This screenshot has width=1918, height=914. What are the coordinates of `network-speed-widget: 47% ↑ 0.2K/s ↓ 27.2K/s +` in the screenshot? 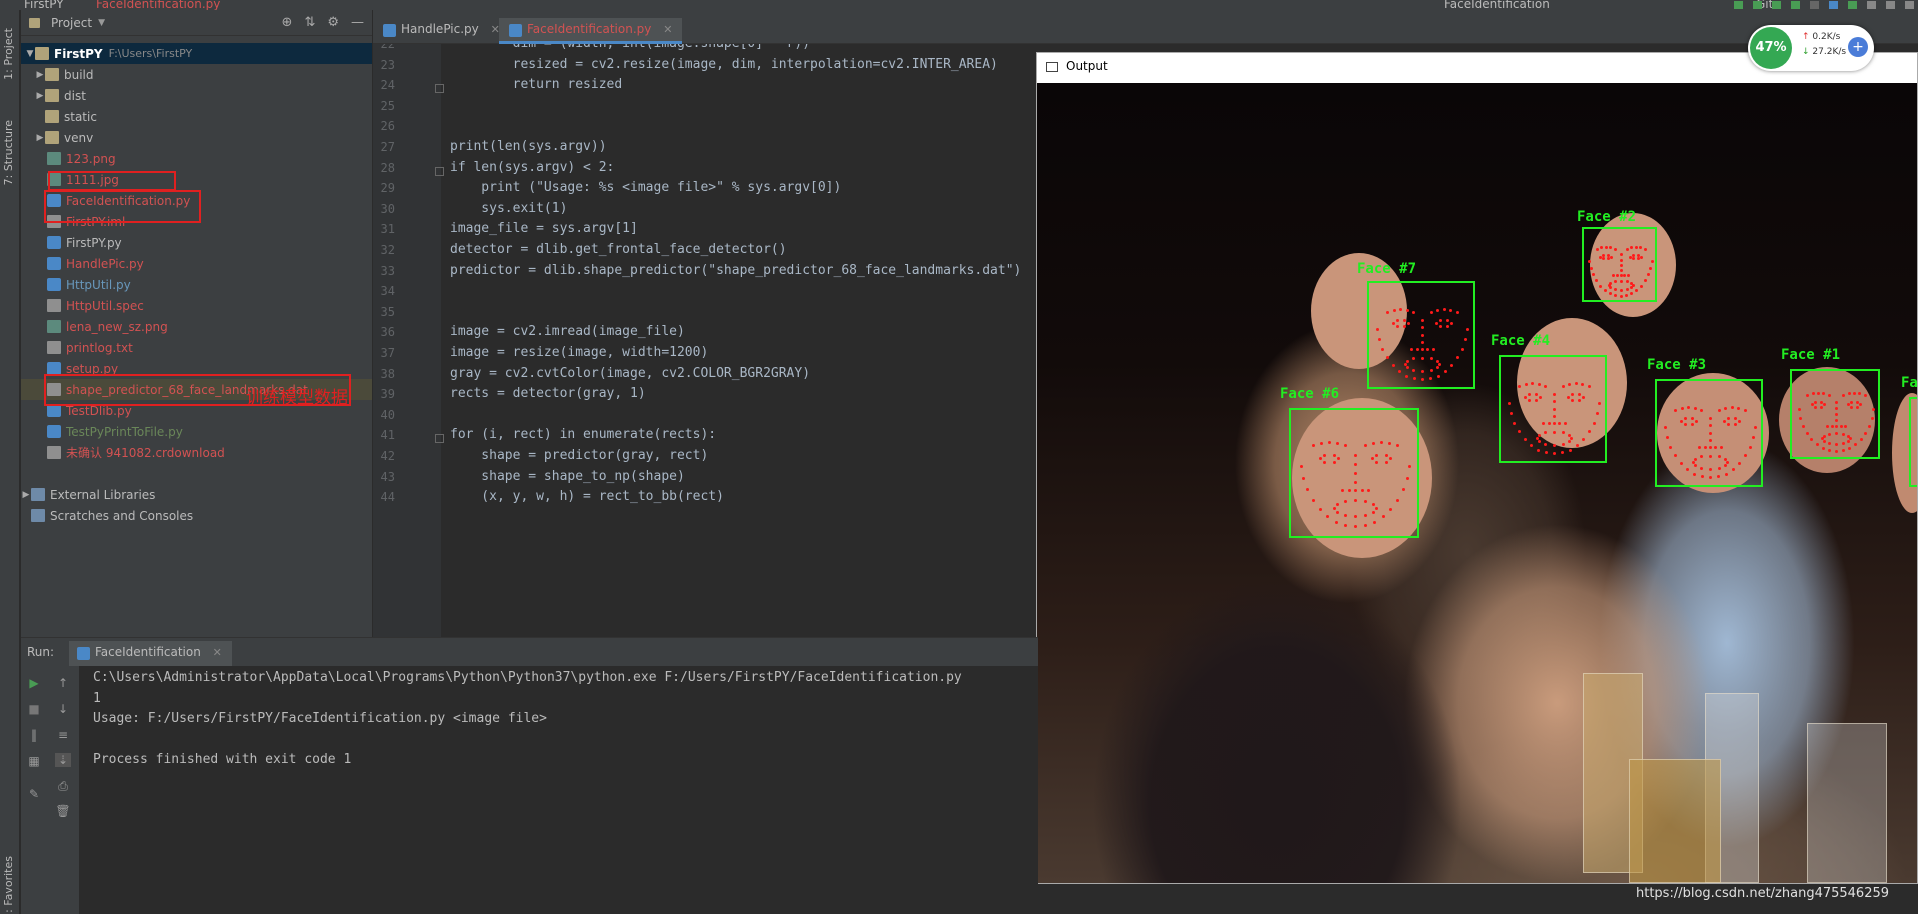 It's located at (1811, 48).